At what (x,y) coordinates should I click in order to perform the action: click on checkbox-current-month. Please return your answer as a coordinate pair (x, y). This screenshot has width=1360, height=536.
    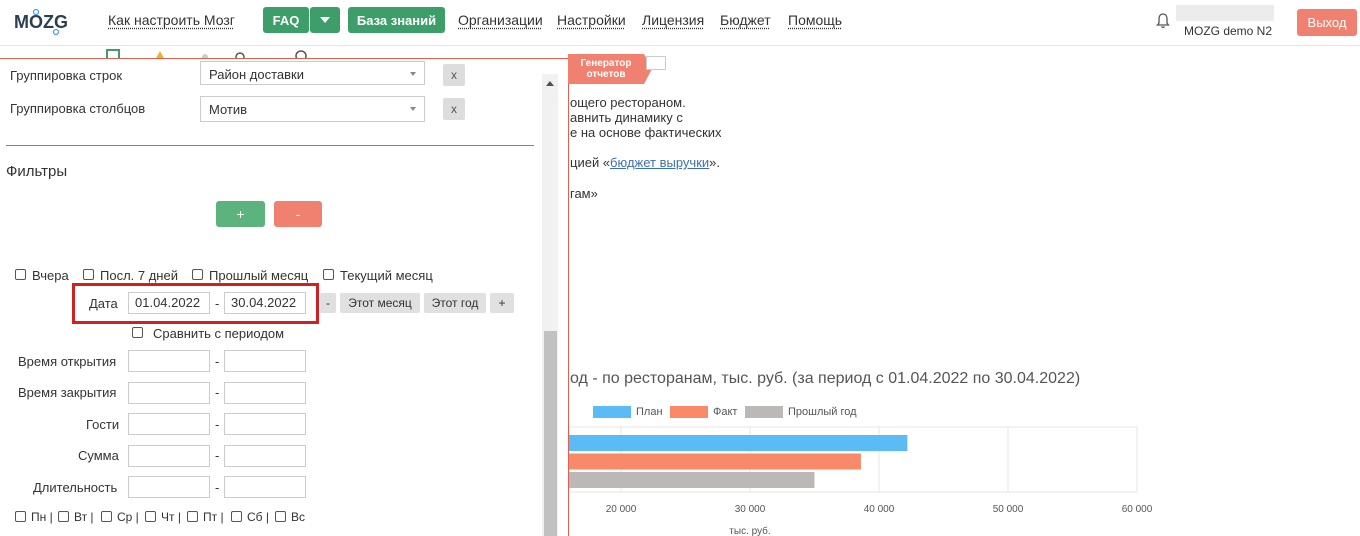
    Looking at the image, I should click on (328, 274).